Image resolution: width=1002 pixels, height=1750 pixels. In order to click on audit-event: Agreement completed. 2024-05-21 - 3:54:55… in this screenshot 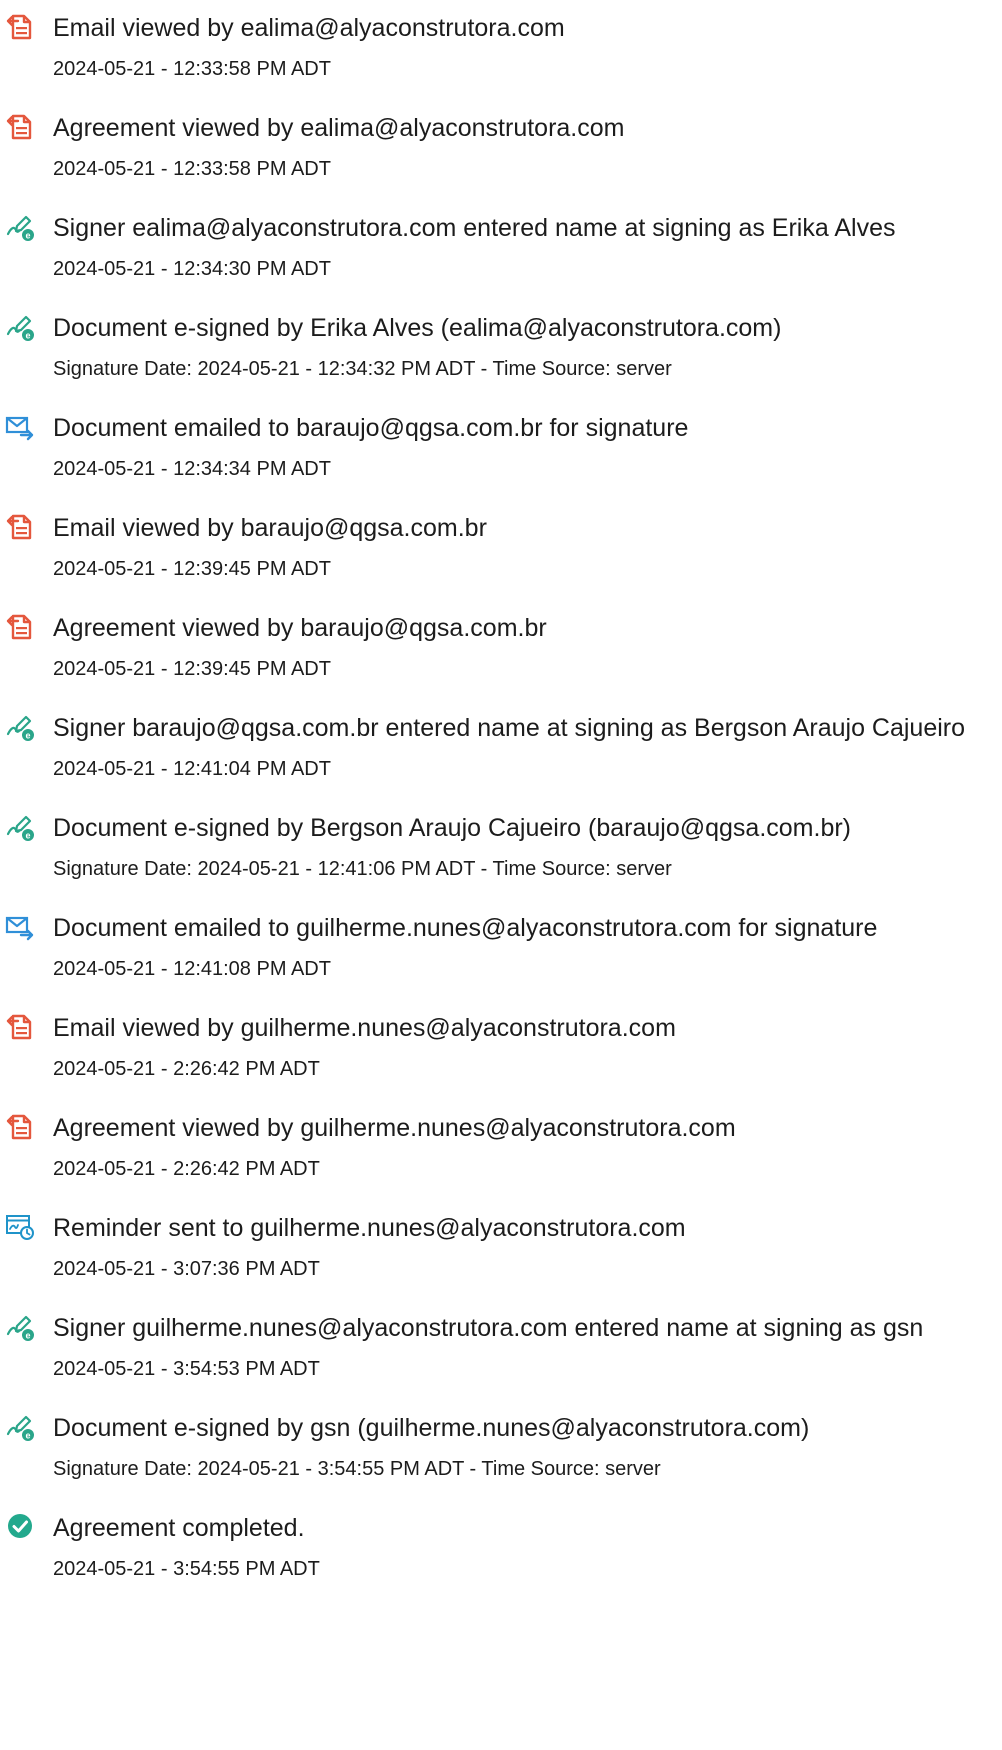, I will do `click(501, 1550)`.